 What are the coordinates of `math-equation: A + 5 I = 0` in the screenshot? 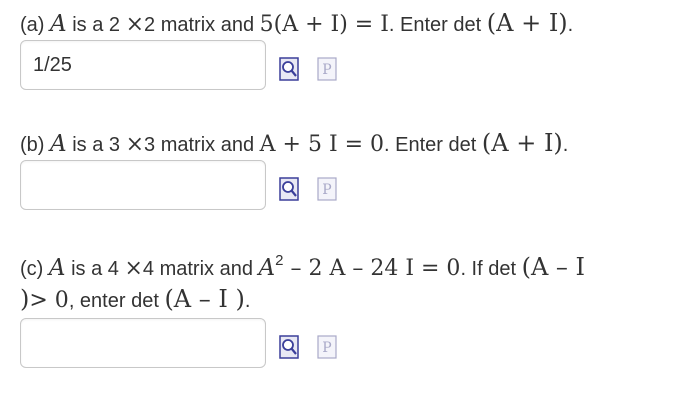 It's located at (322, 144).